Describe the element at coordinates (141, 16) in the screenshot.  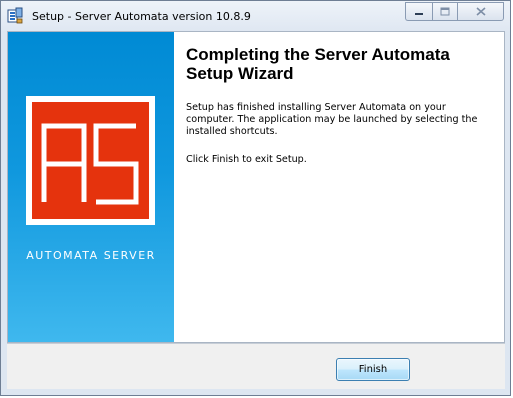
I see `window-title: Setup - Server Automata version 10.8.9` at that location.